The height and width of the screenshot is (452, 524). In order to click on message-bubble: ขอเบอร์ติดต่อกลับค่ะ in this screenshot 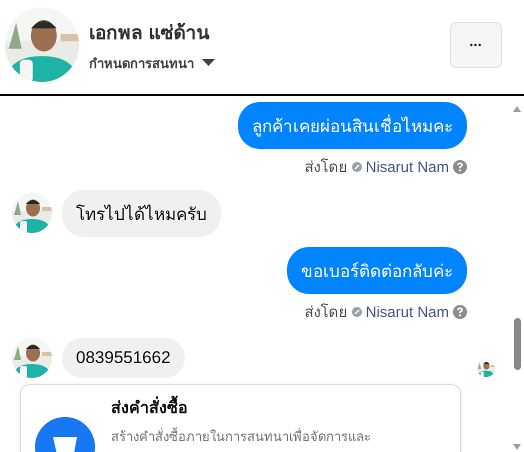, I will do `click(377, 270)`.